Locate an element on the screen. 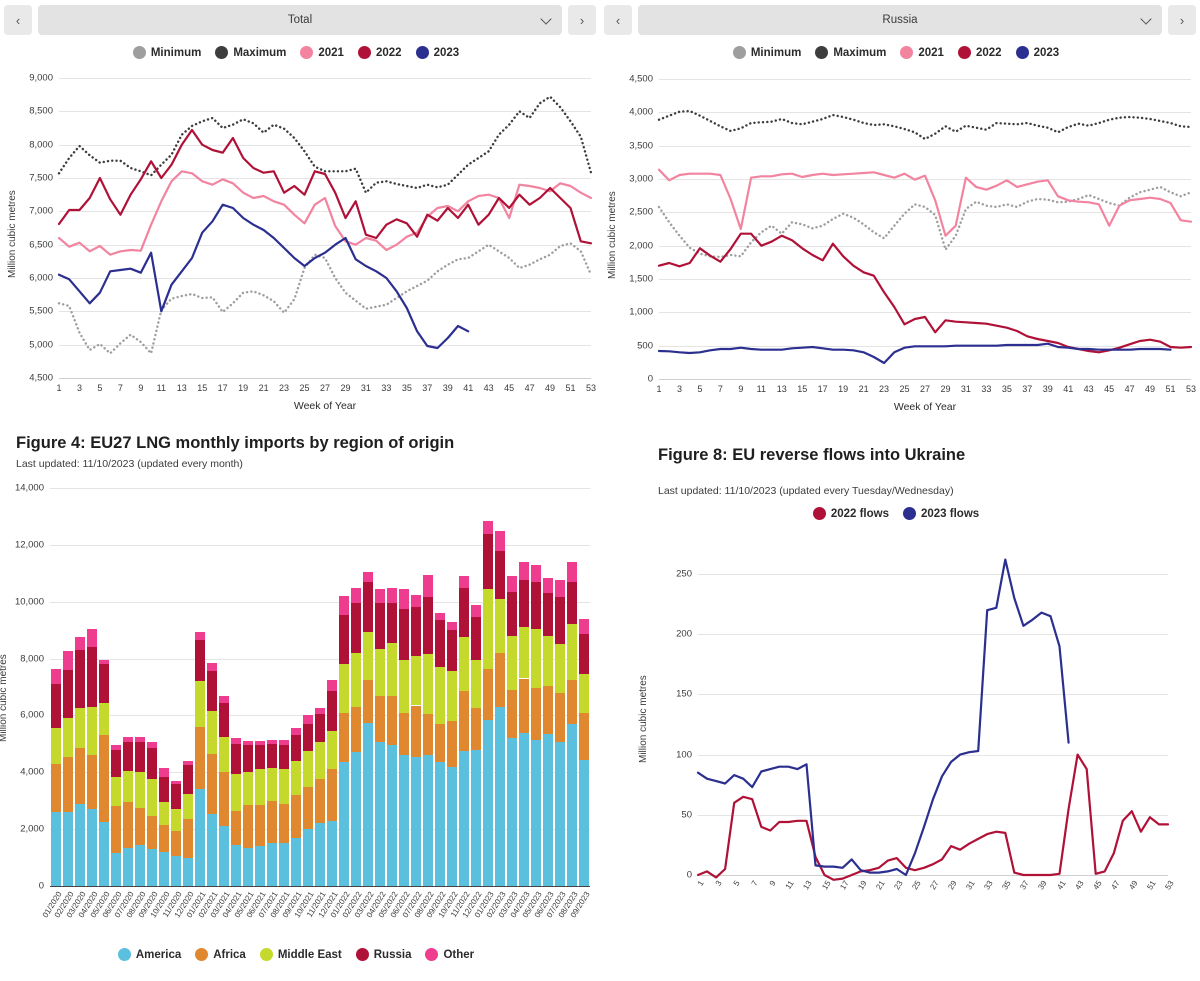 The image size is (1200, 981). y-gridline is located at coordinates (925, 379).